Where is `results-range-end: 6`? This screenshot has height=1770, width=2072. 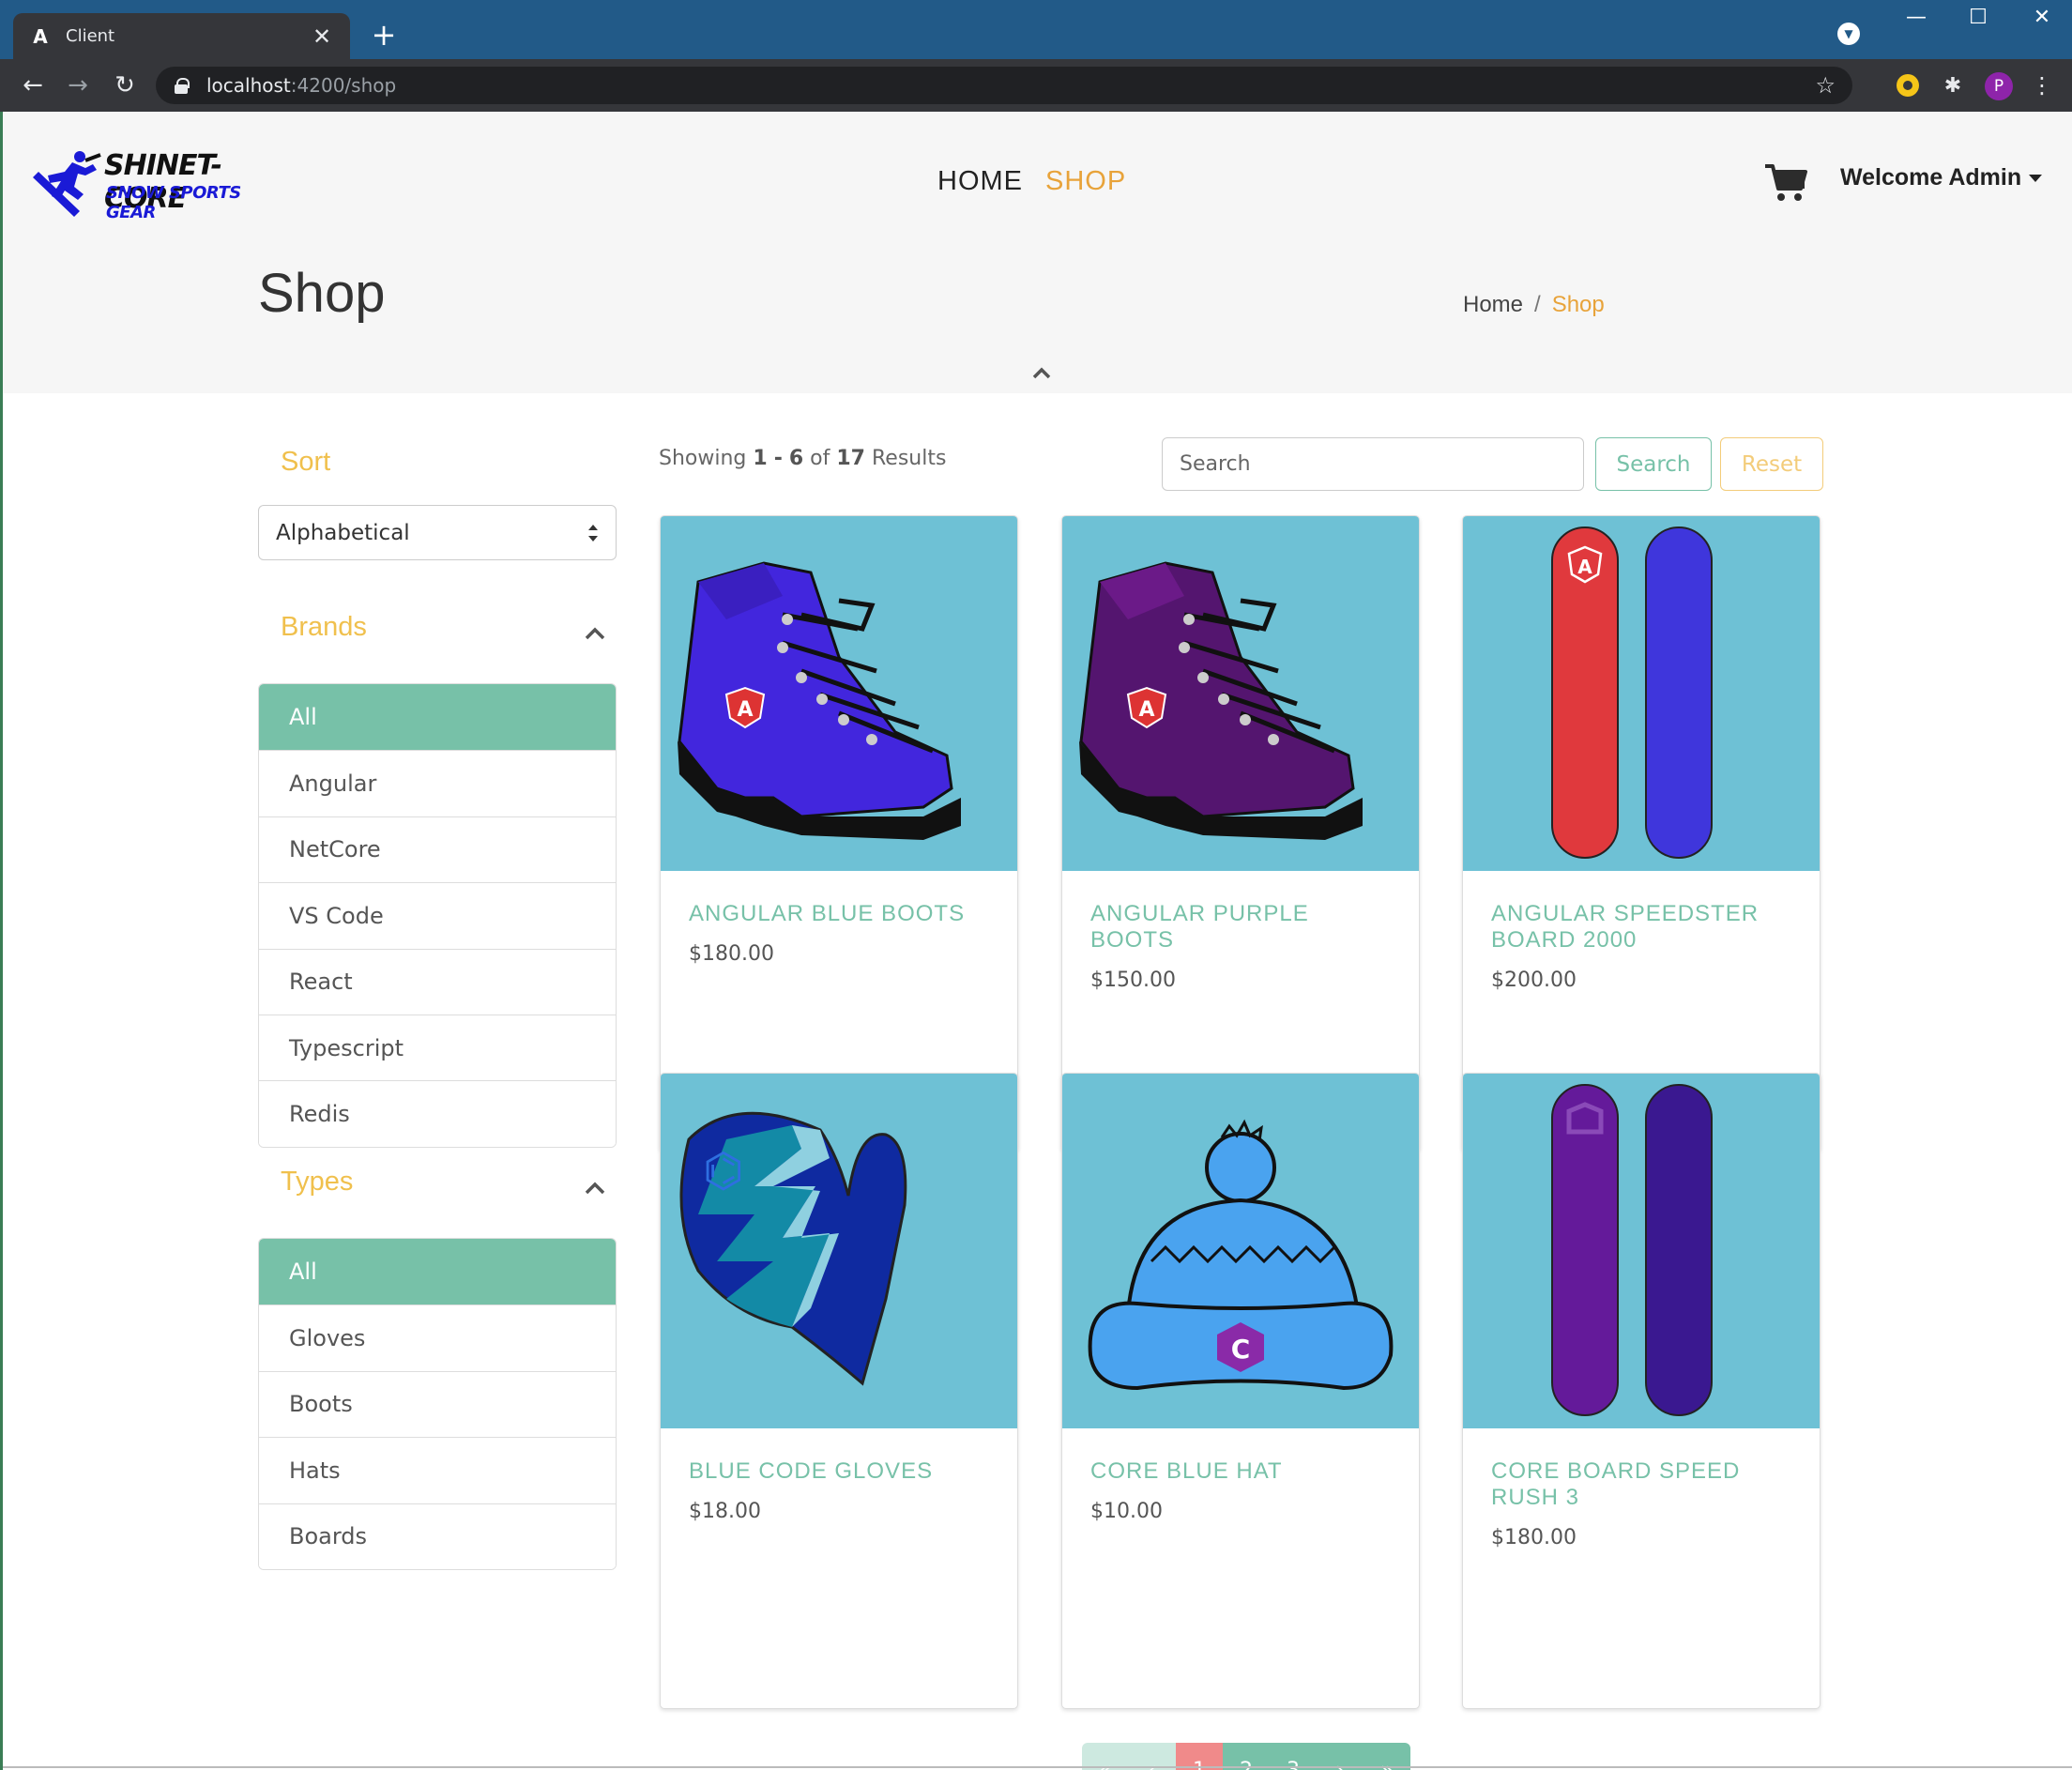
results-range-end: 6 is located at coordinates (796, 458).